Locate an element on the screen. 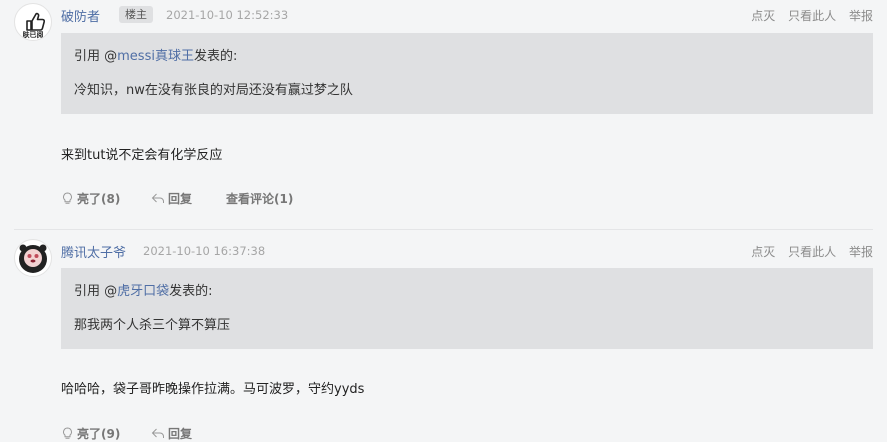  like-button: 亮了(8) is located at coordinates (90, 198).